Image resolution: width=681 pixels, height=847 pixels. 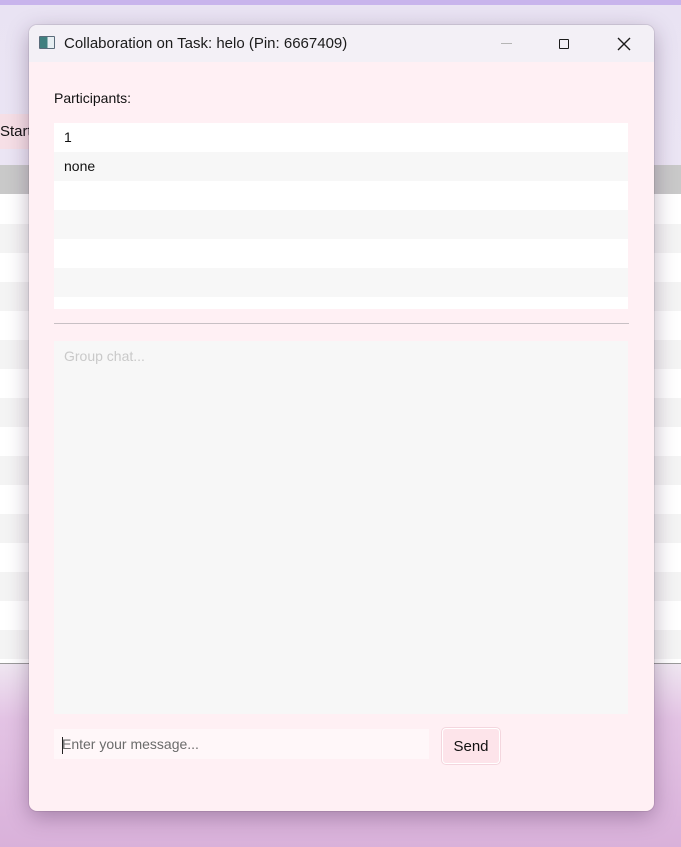 I want to click on app-window-icon, so click(x=47, y=42).